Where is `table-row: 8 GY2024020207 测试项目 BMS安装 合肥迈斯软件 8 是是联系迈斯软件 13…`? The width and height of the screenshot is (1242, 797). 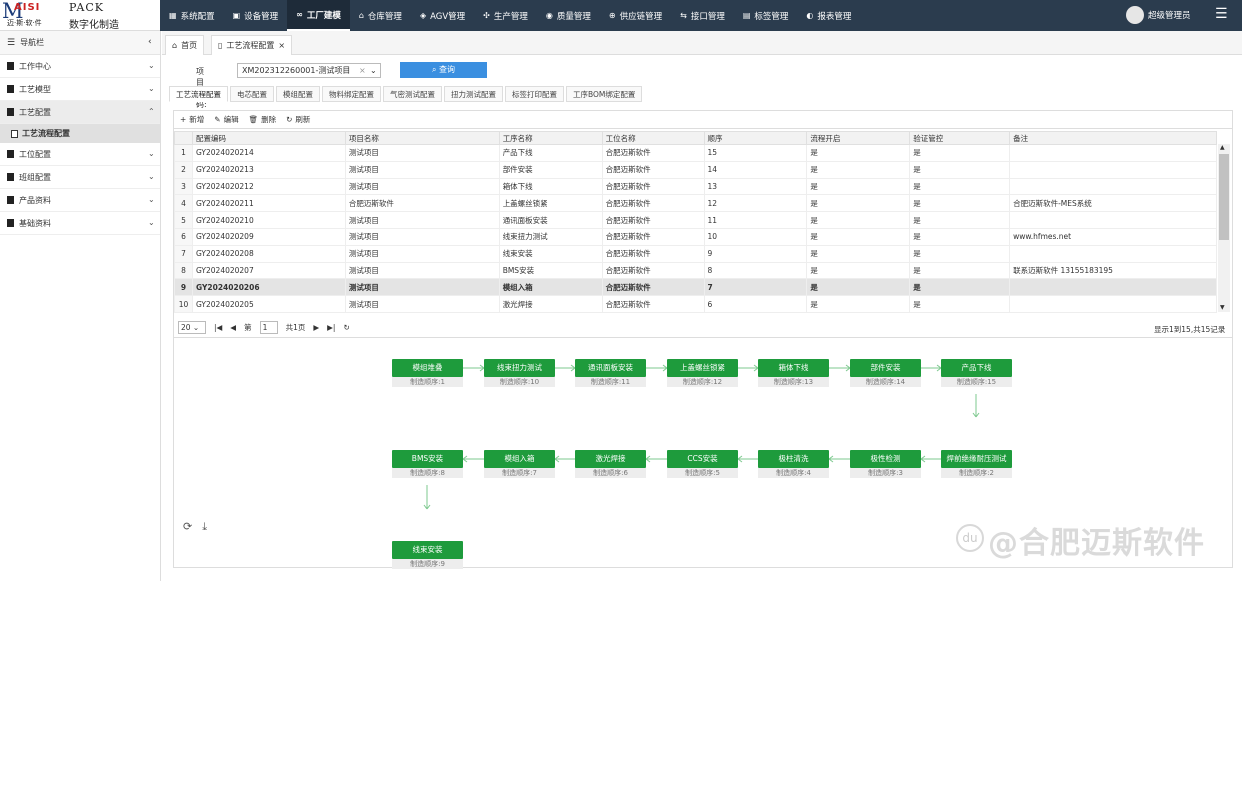
table-row: 8 GY2024020207 测试项目 BMS安装 合肥迈斯软件 8 是是联系迈斯软件 13… is located at coordinates (695, 270).